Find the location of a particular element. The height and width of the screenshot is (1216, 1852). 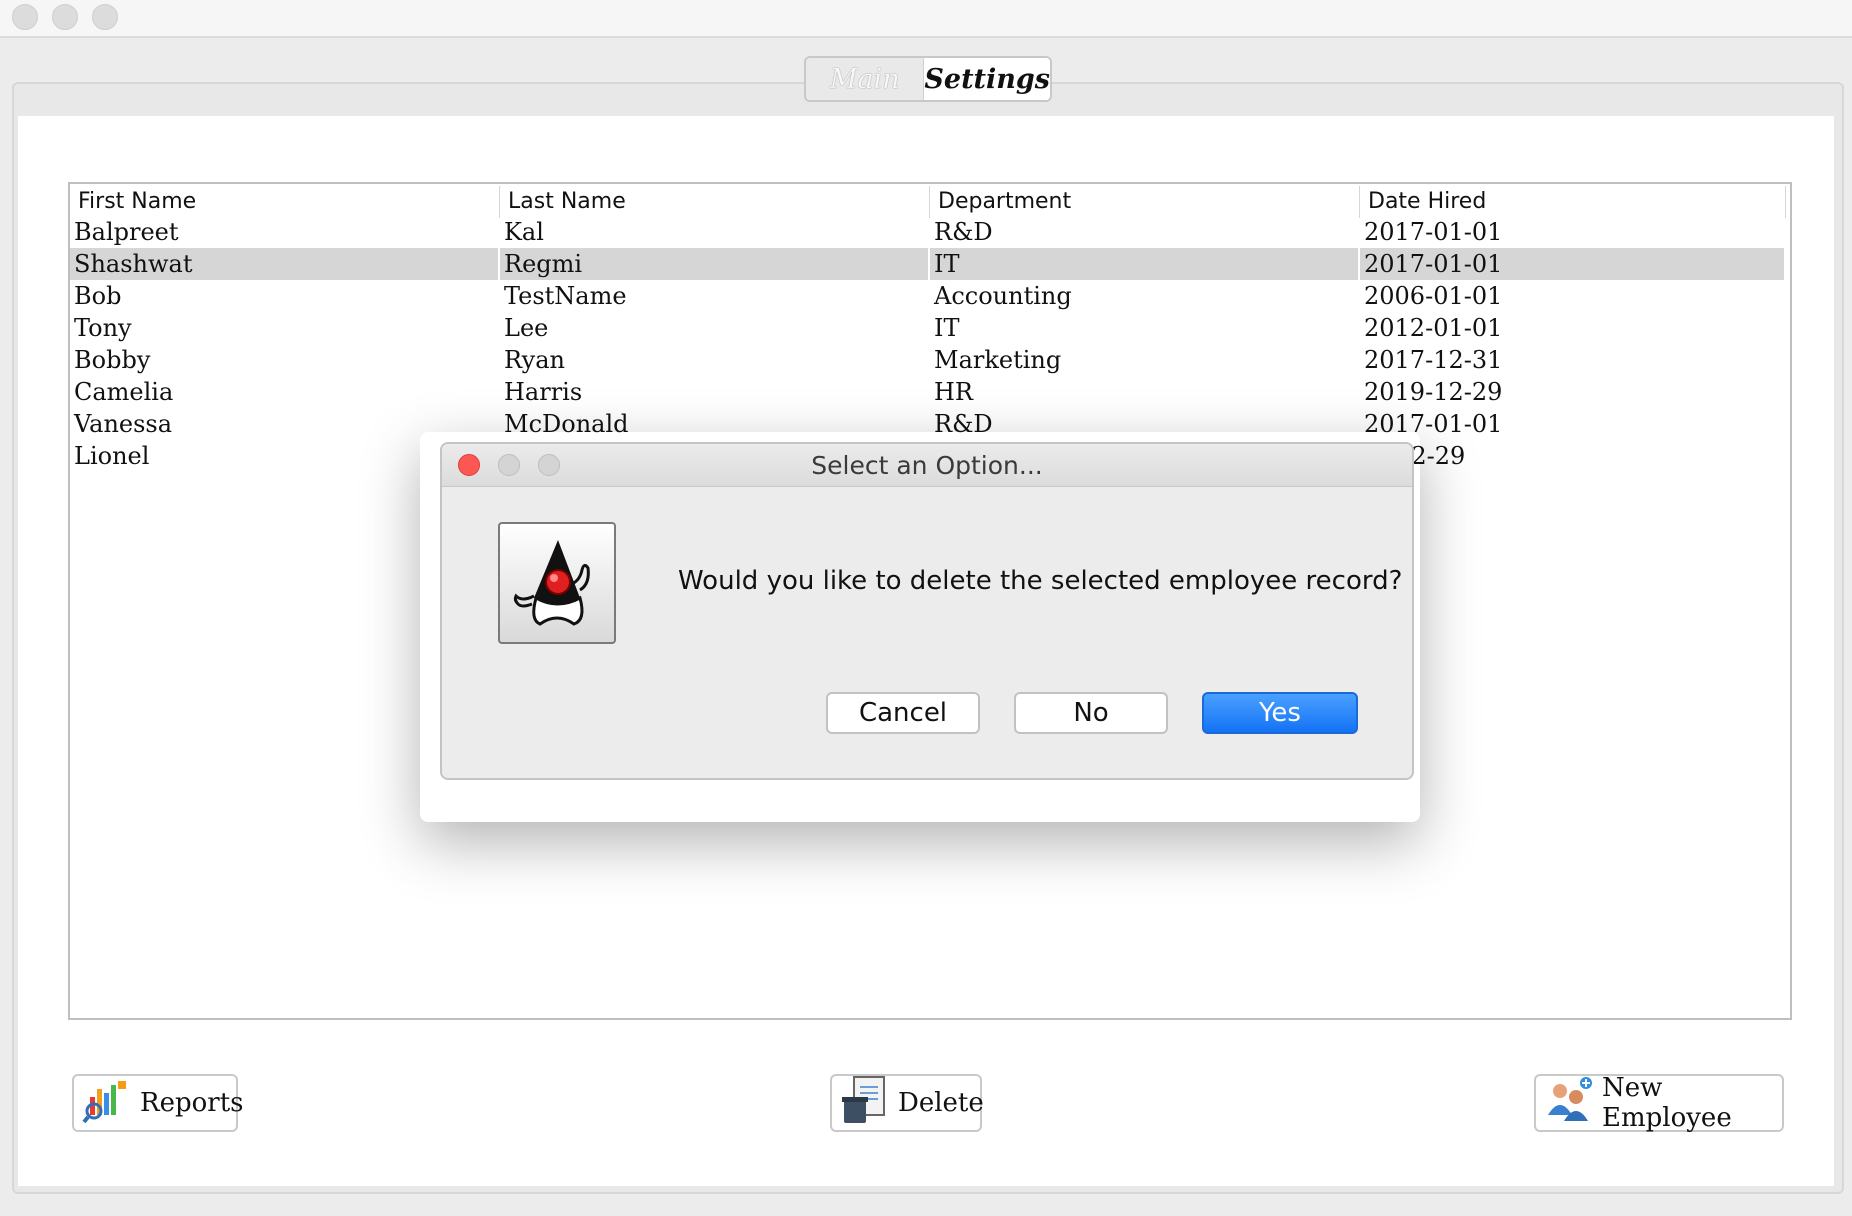

new-employee-label: New Employee is located at coordinates (1667, 1103).